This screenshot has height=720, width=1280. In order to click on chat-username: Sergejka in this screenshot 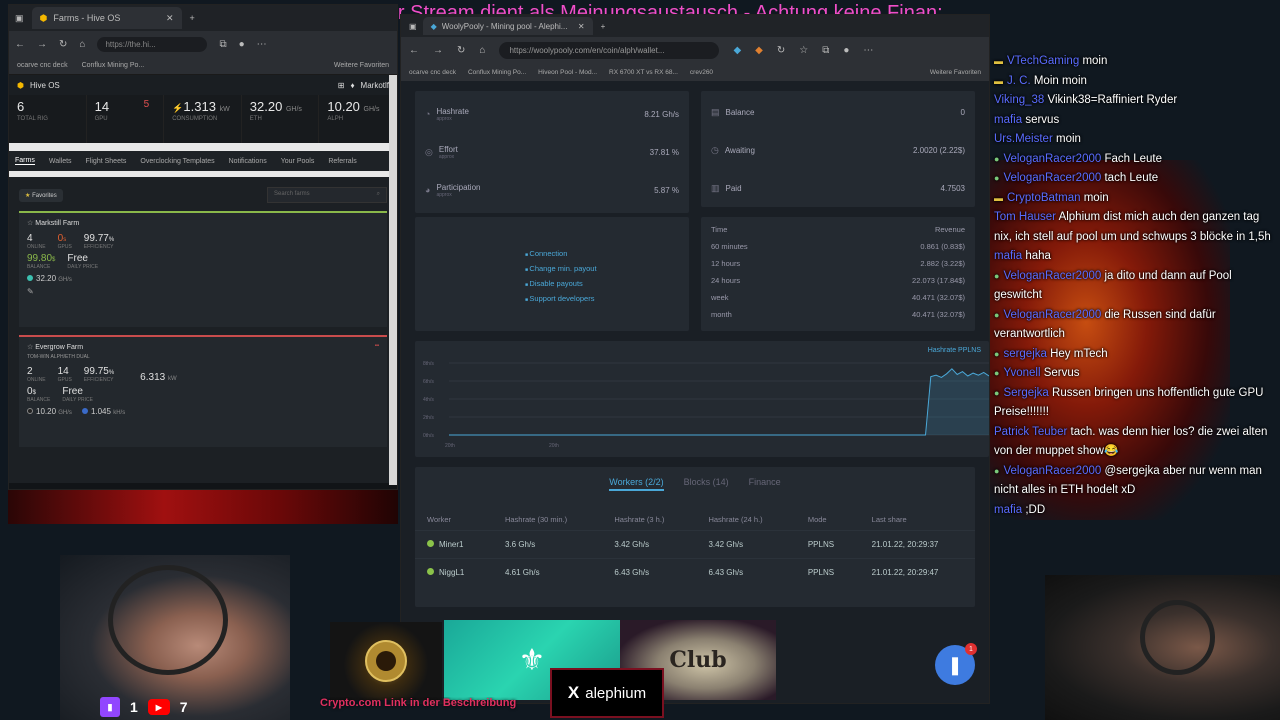, I will do `click(1025, 393)`.